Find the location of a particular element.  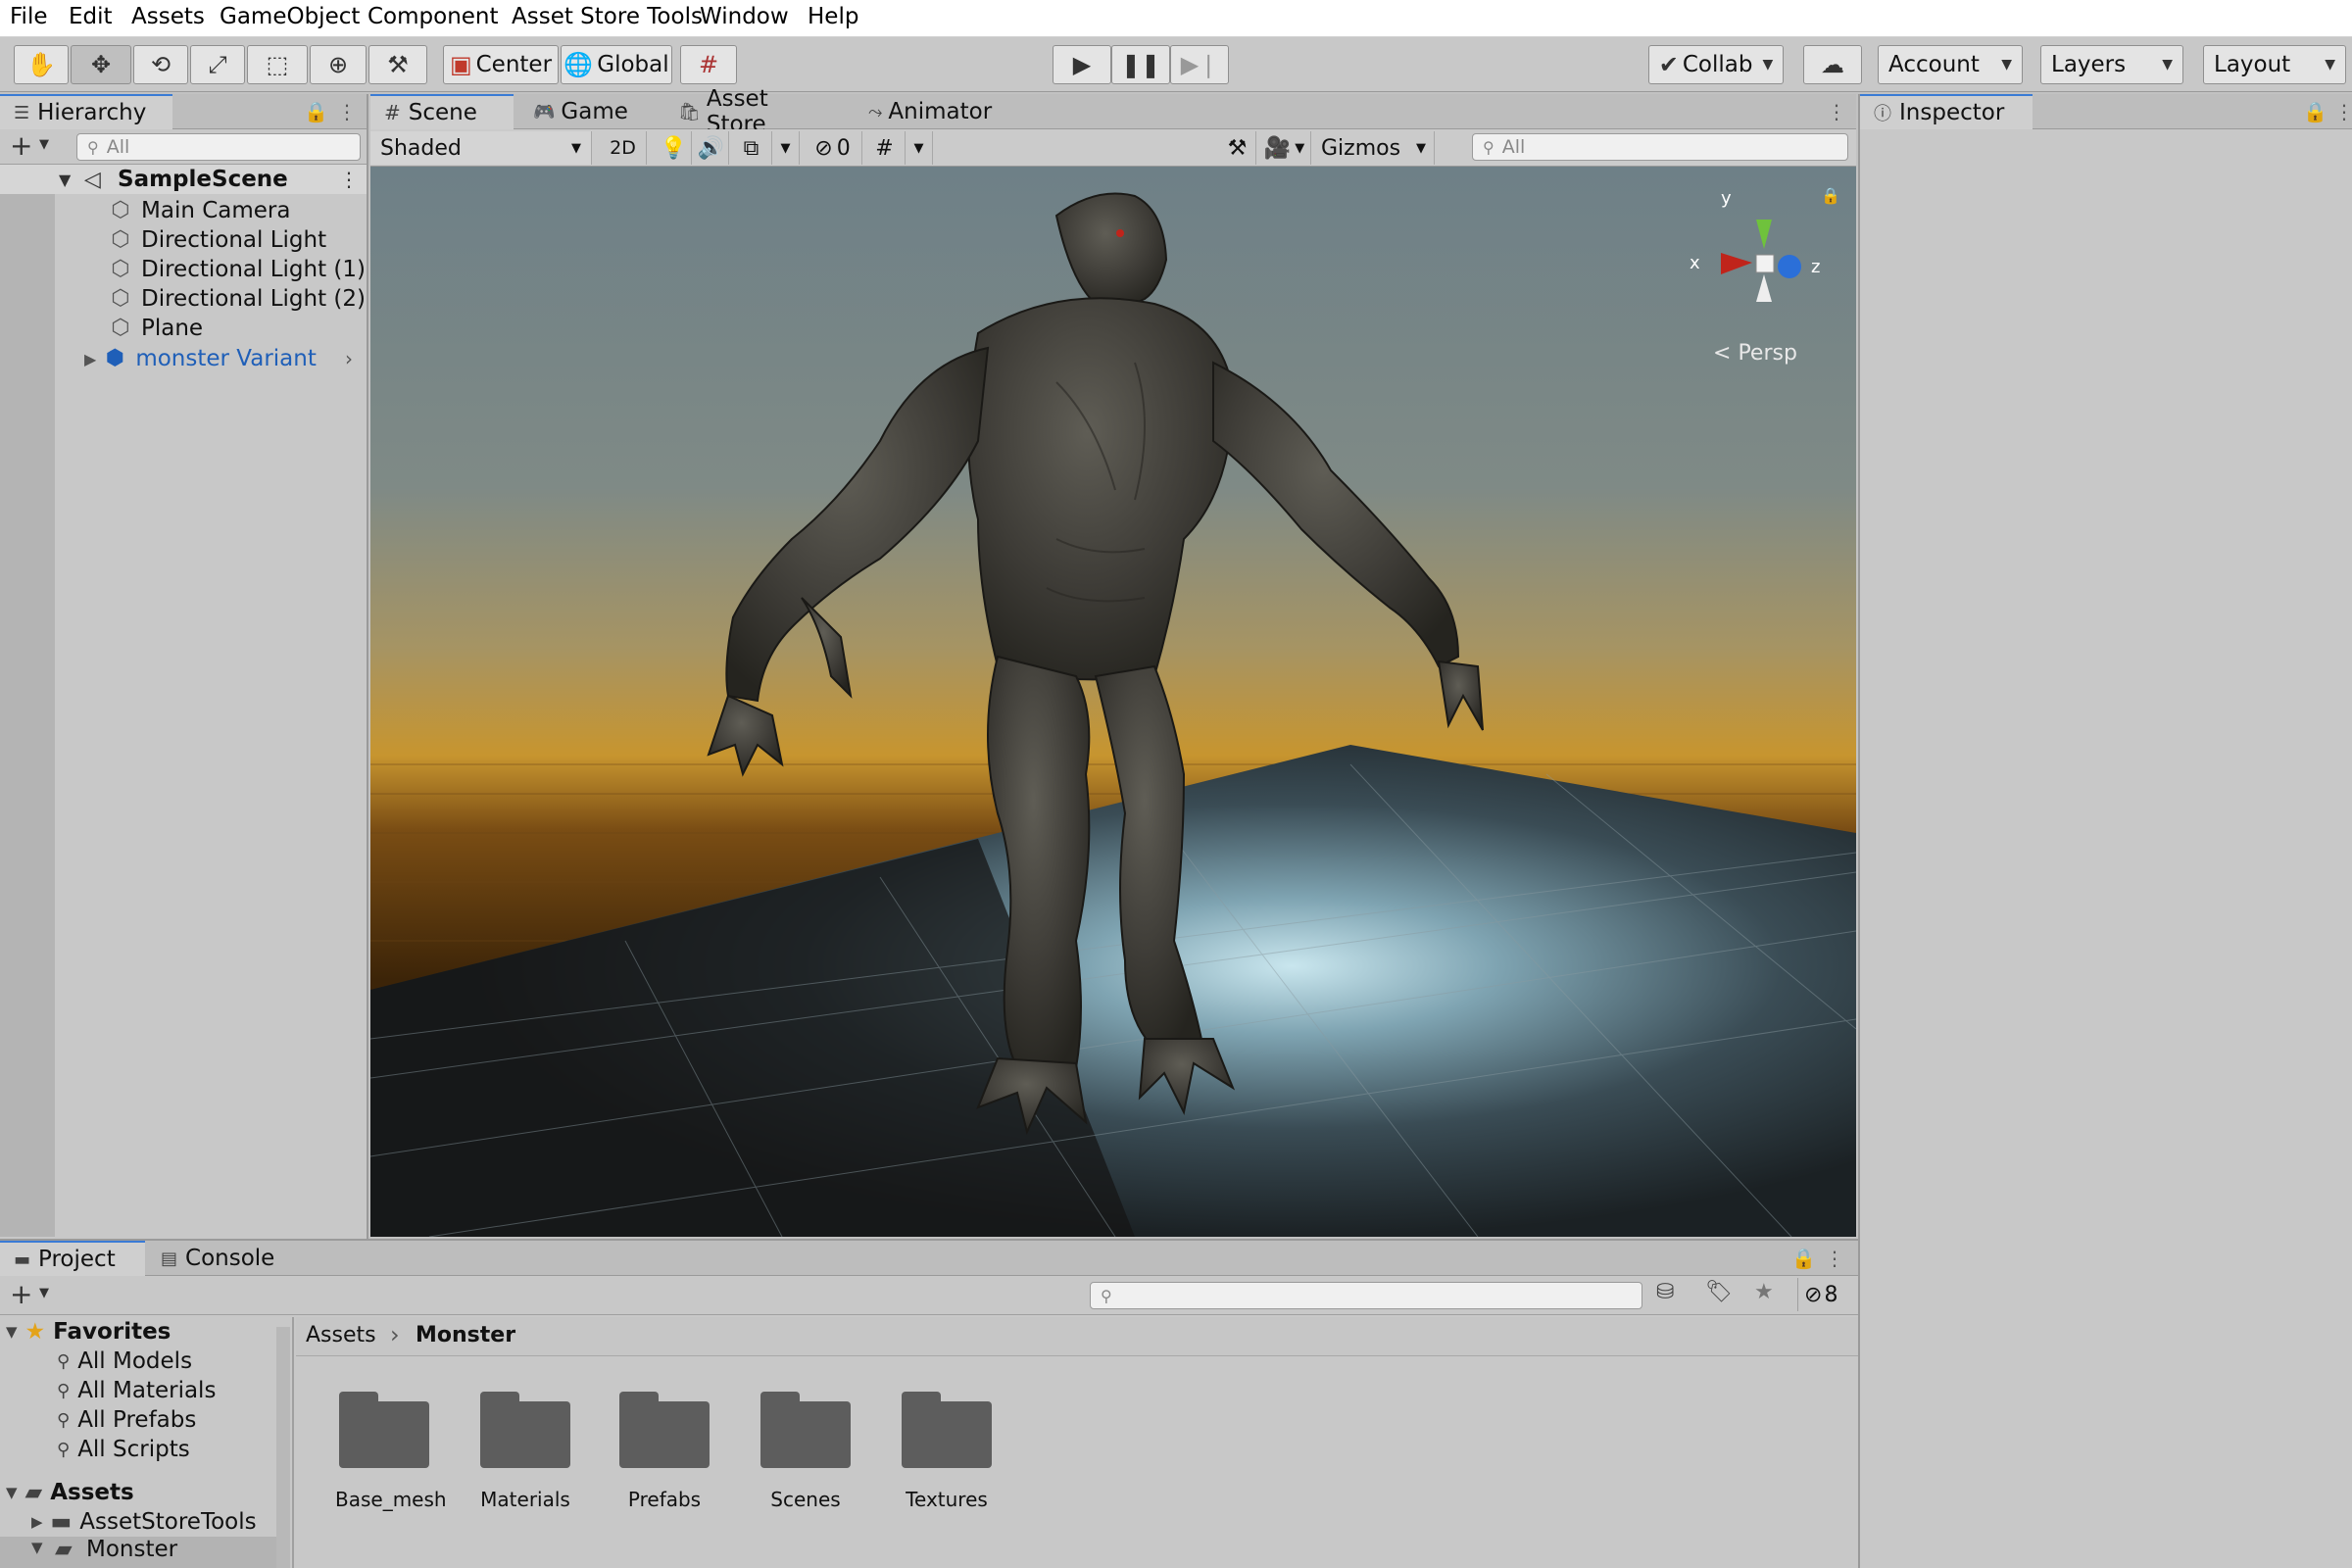

layout-dropdown: Layout ▼ is located at coordinates (2274, 64).